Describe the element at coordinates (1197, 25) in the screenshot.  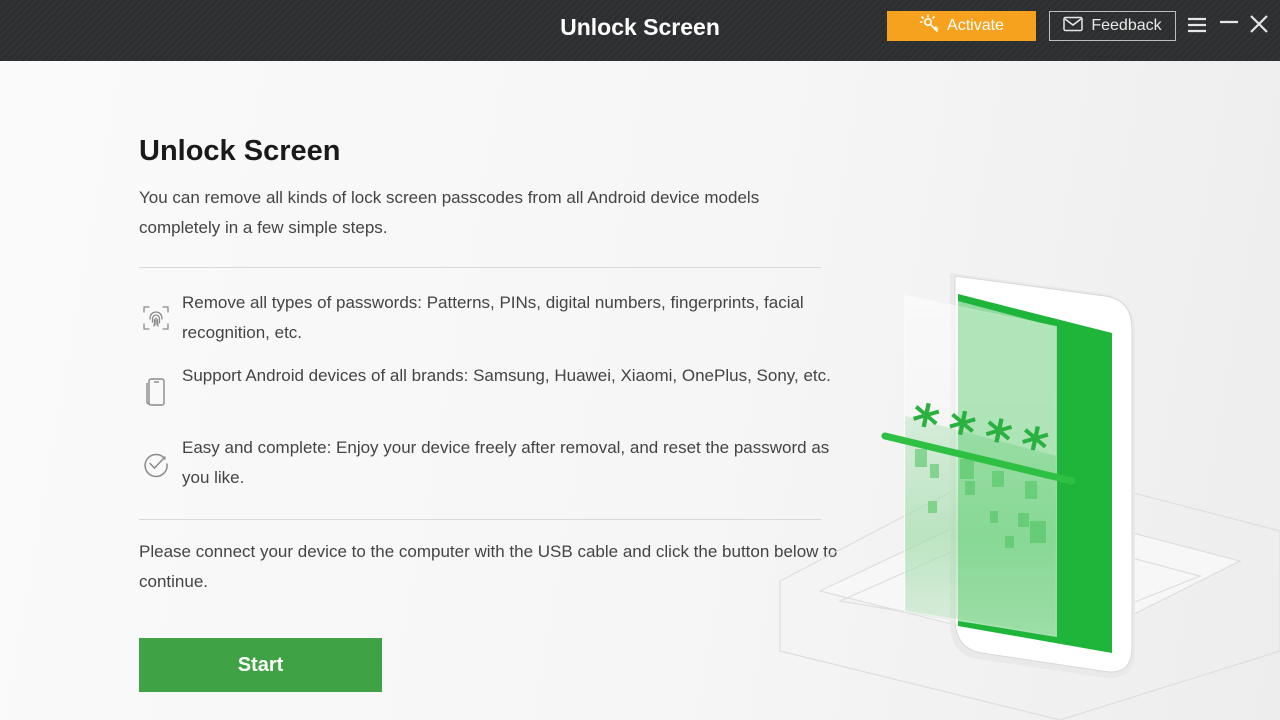
I see `menu-icon` at that location.